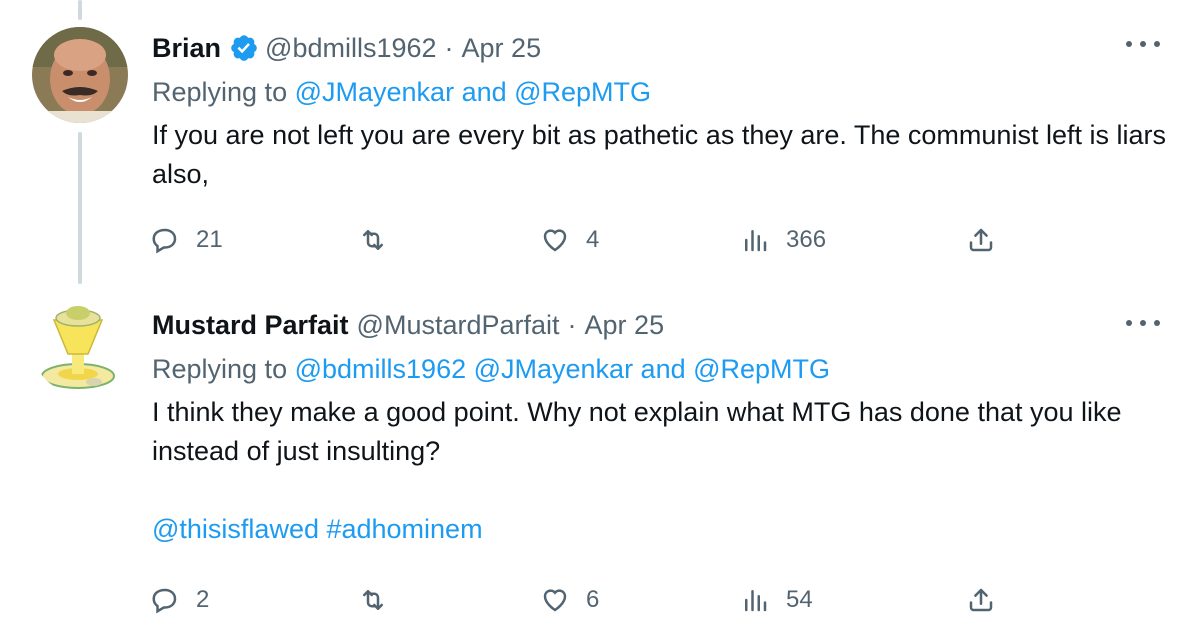  I want to click on author-name: Brian, so click(186, 48).